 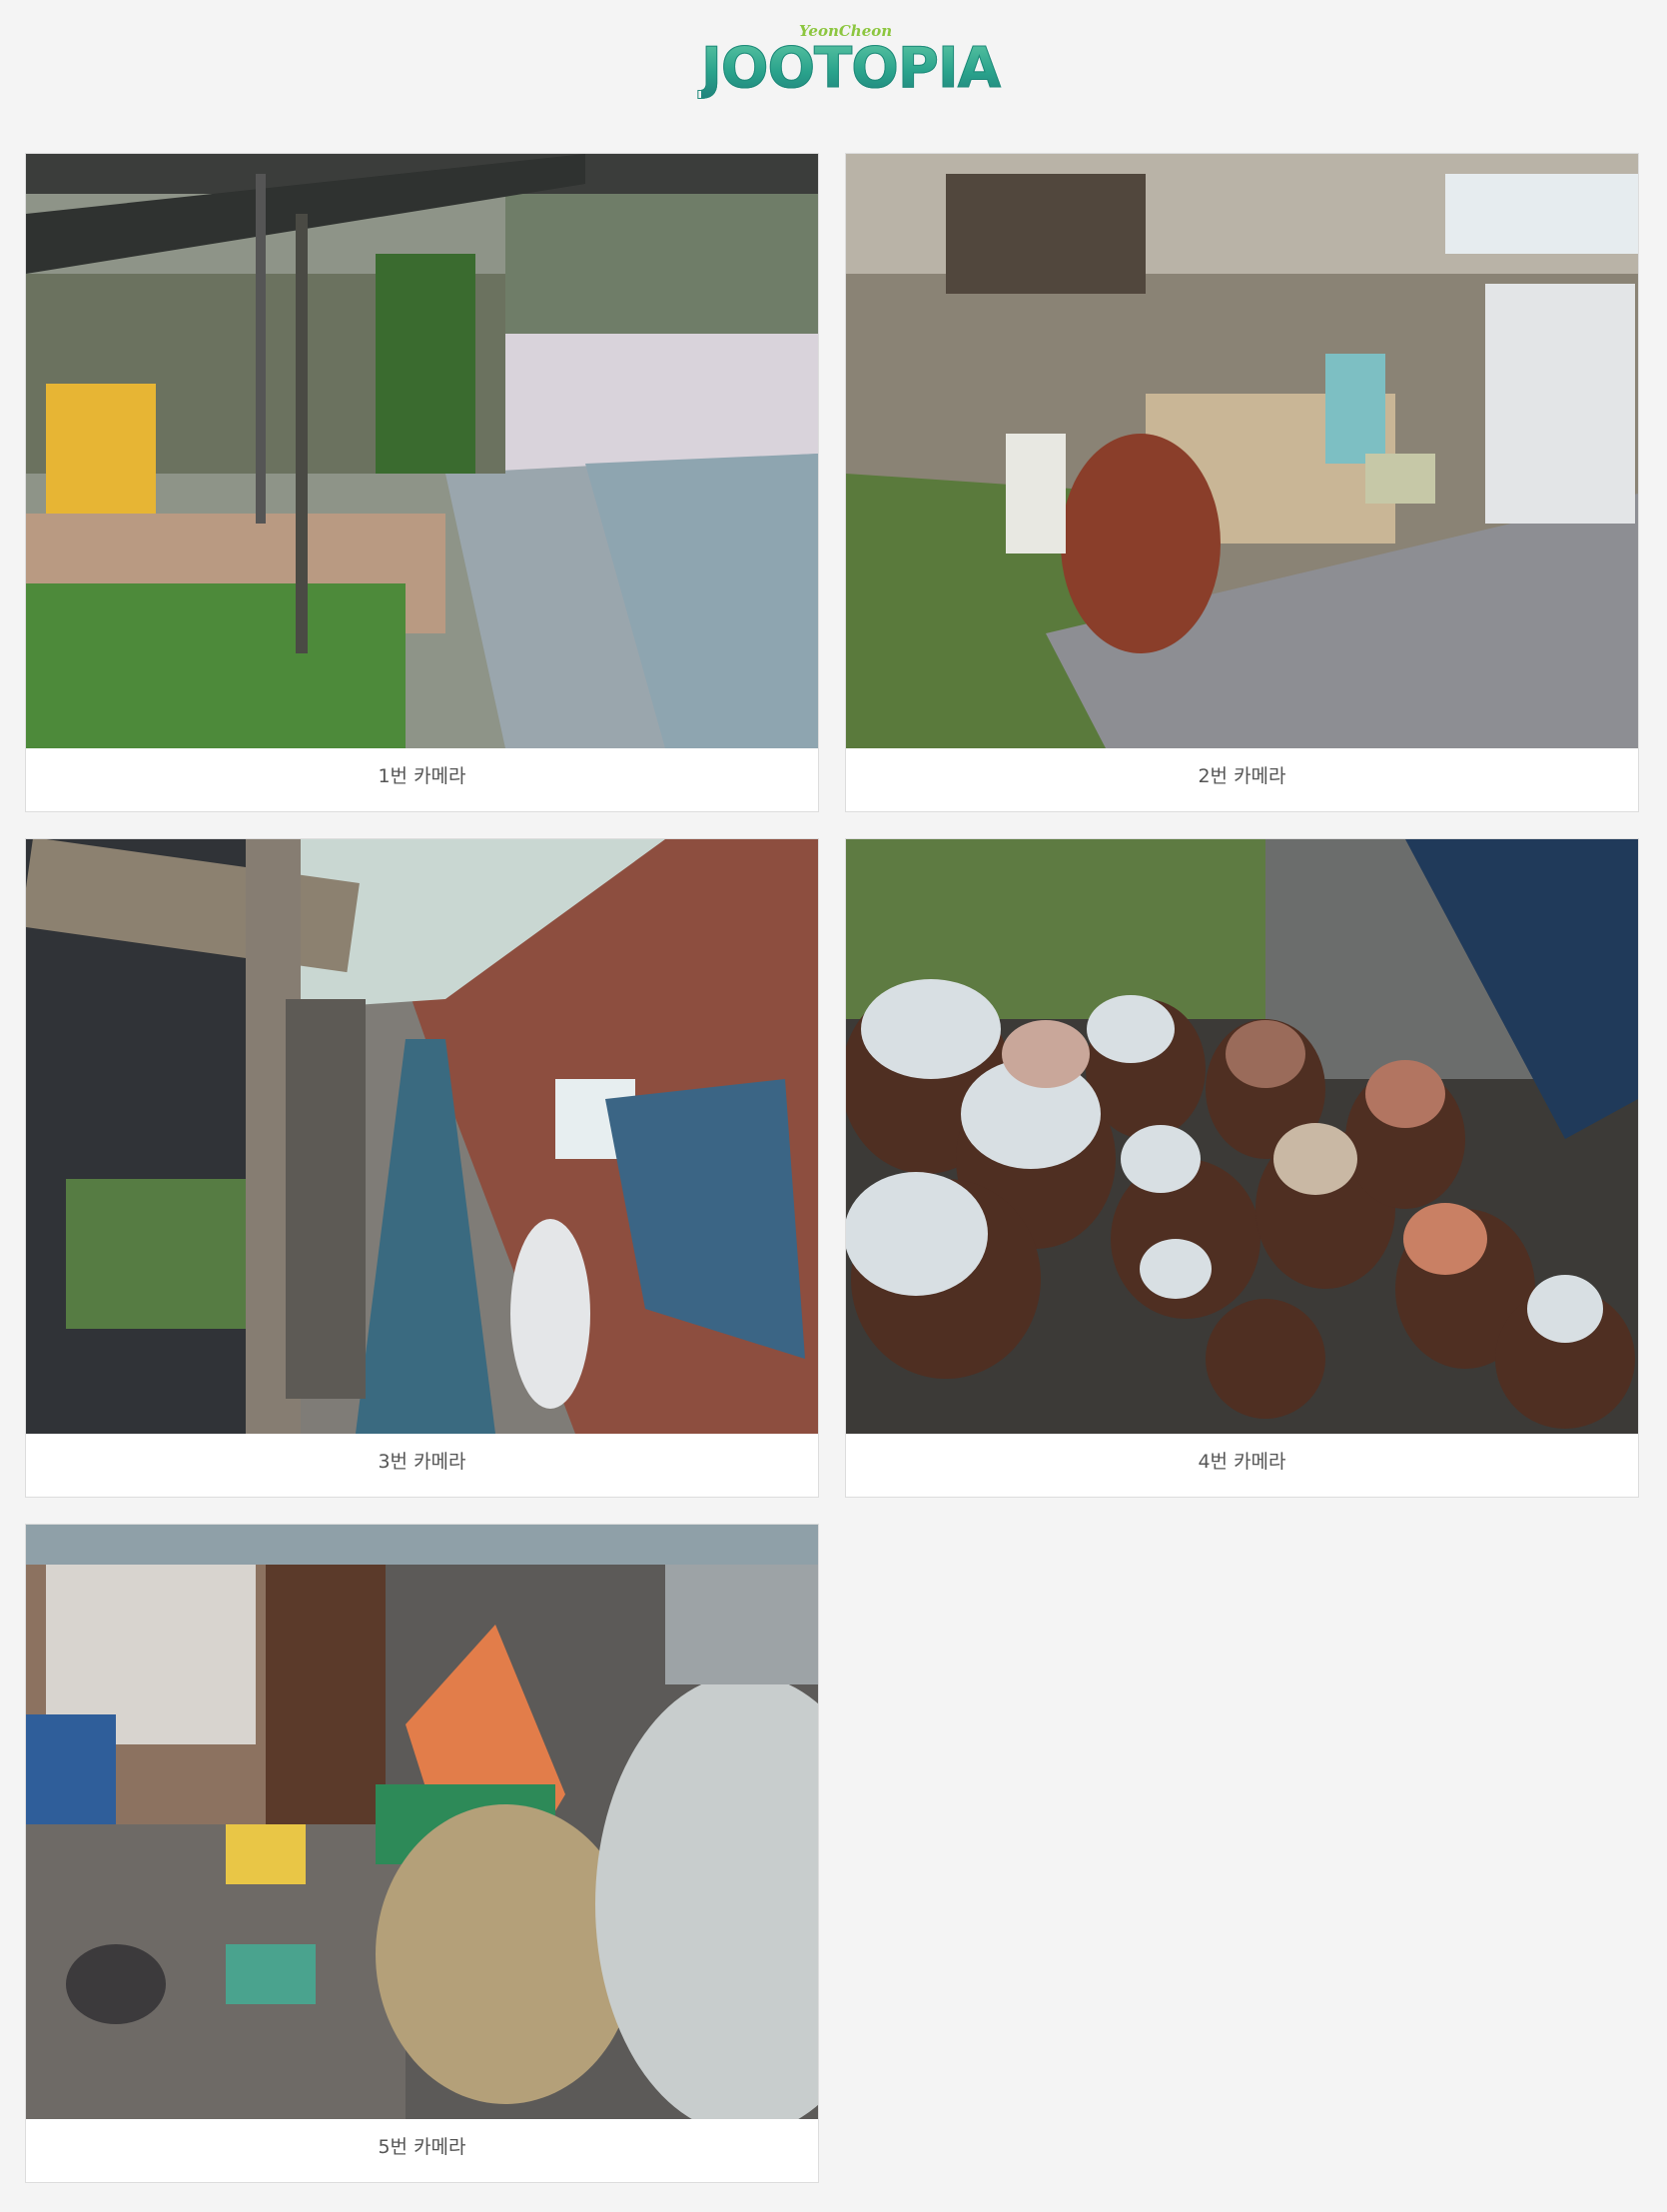 I want to click on camera-label-5: 5번 카메라, so click(x=422, y=2147).